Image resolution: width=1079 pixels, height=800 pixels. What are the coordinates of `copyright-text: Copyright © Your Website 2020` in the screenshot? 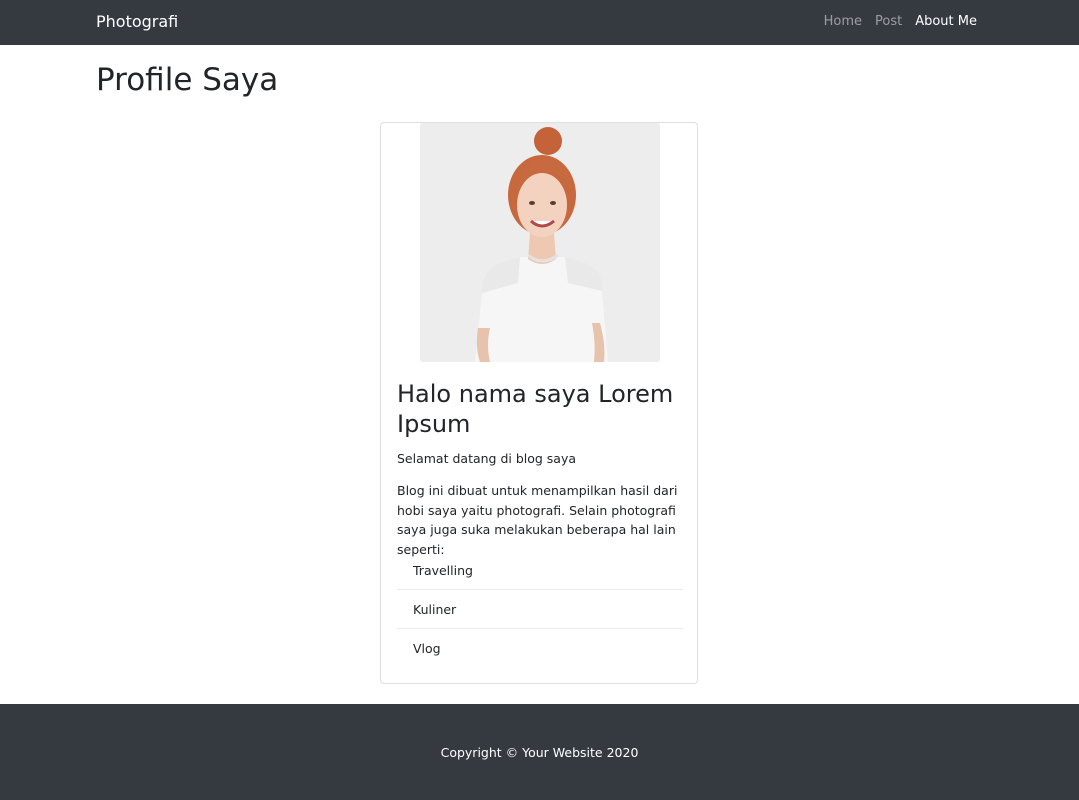 It's located at (539, 752).